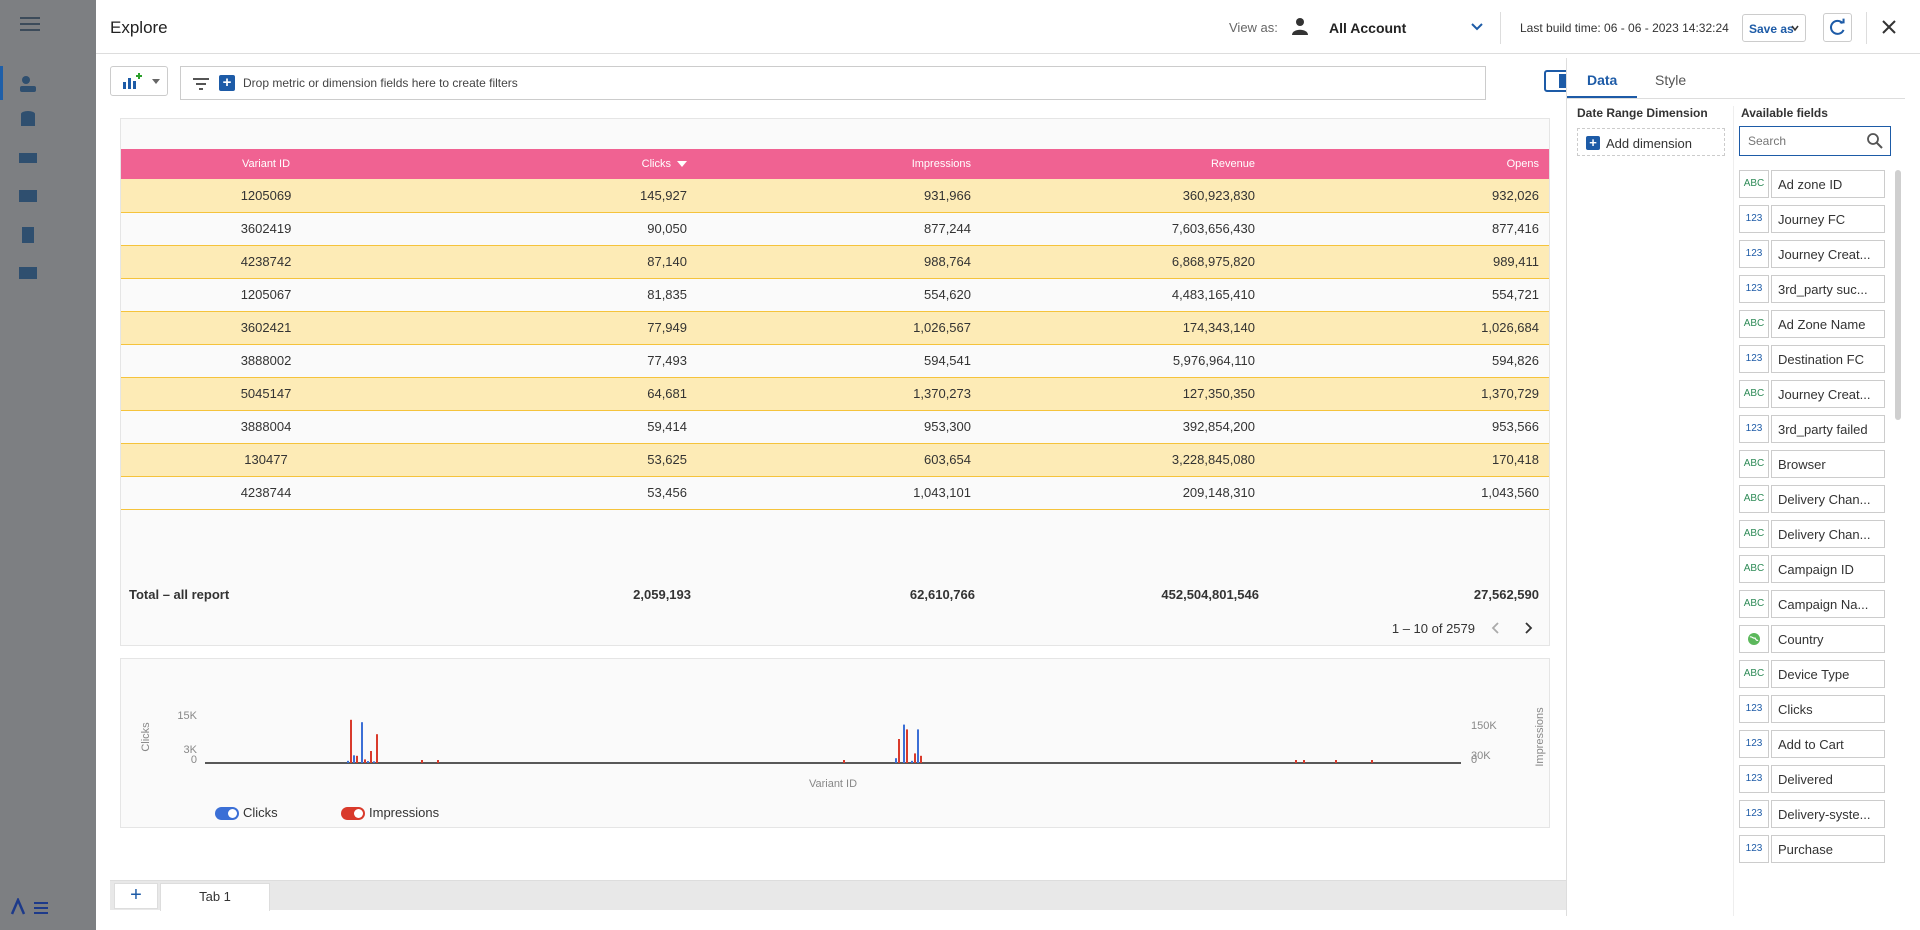 The height and width of the screenshot is (930, 1920). Describe the element at coordinates (146, 737) in the screenshot. I see `y-axis-label: Clicks` at that location.